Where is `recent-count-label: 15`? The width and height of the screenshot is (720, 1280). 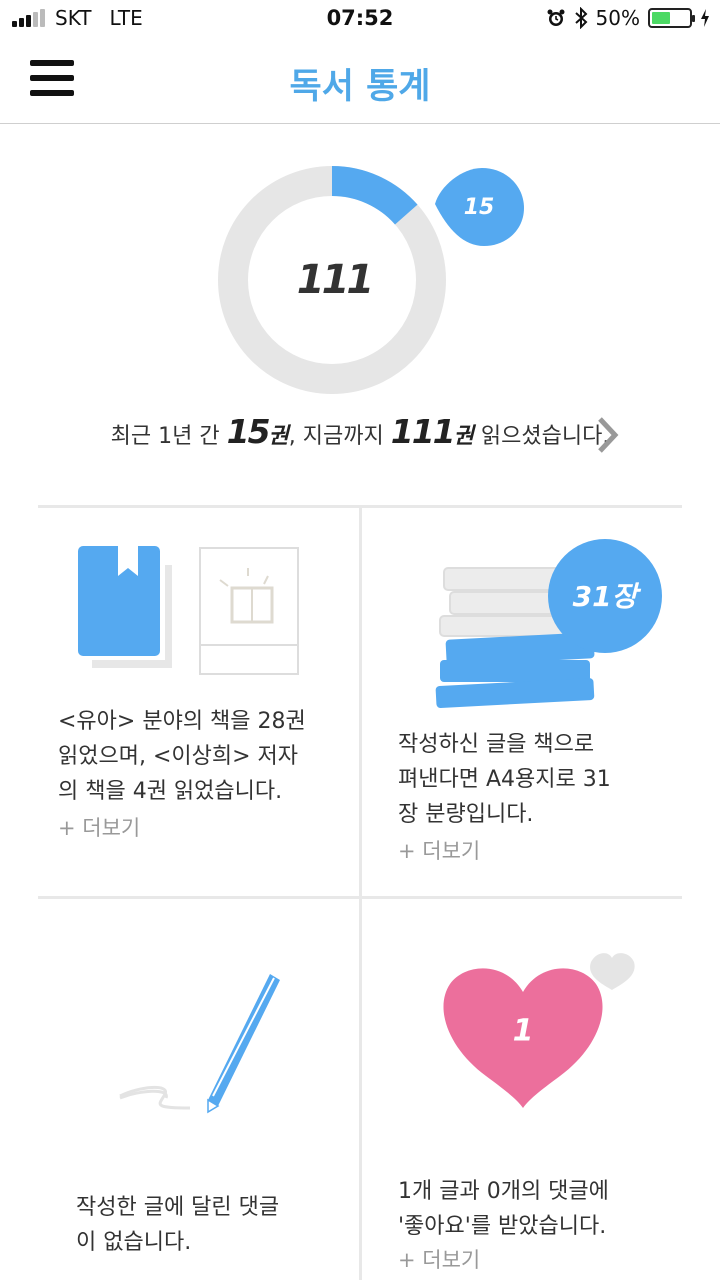
recent-count-label: 15 is located at coordinates (479, 207).